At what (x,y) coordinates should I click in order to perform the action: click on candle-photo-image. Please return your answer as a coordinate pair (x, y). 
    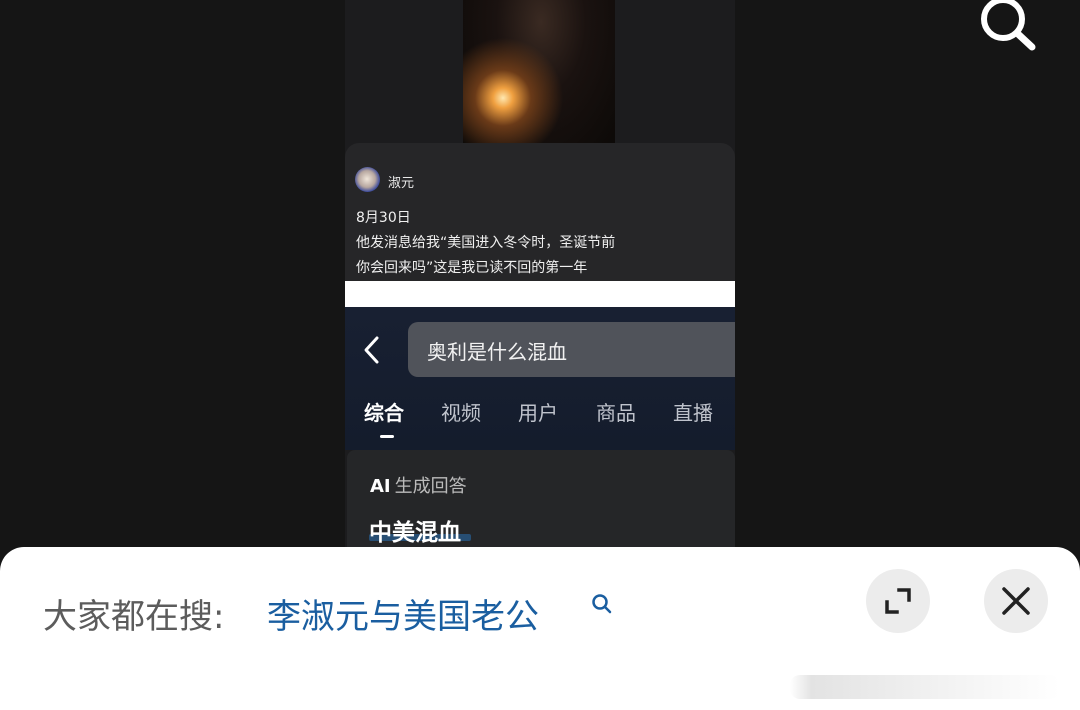
    Looking at the image, I should click on (539, 75).